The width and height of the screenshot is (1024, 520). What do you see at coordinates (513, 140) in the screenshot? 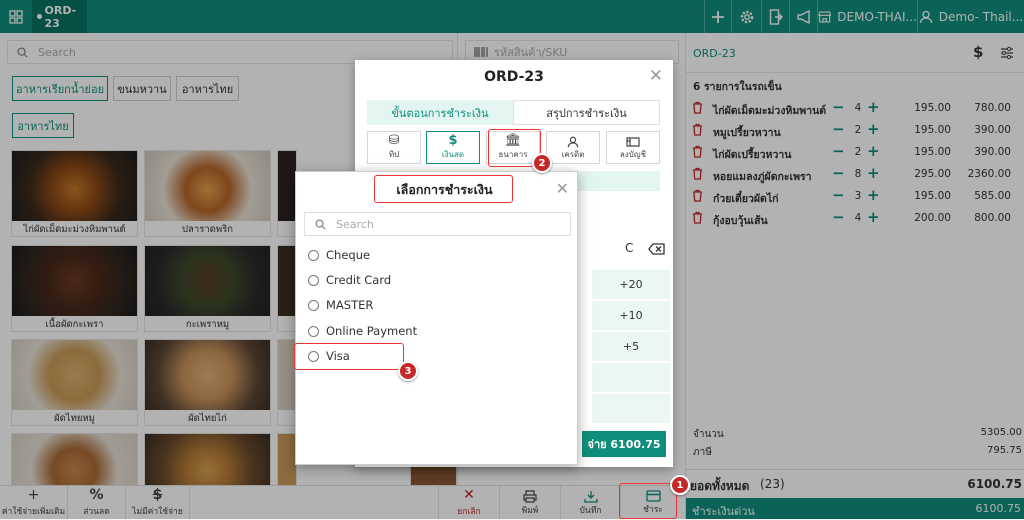
I see `bank-icon: 🏛` at bounding box center [513, 140].